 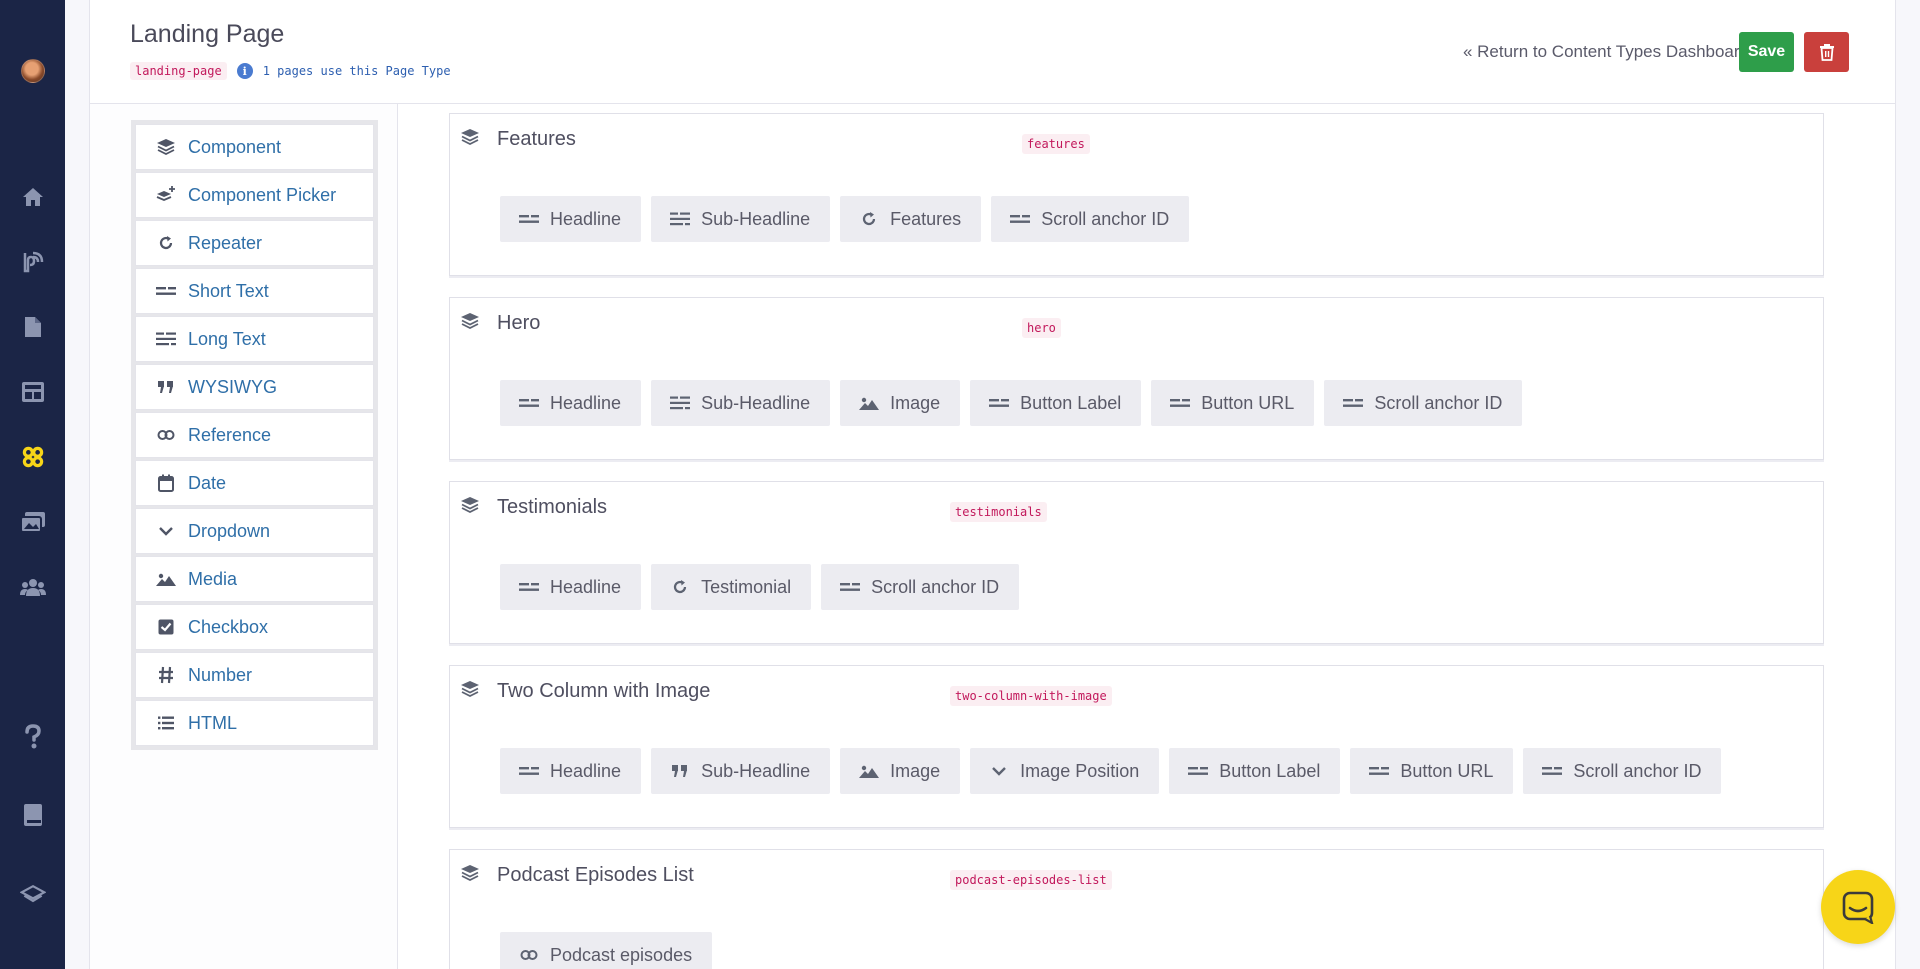 I want to click on repeat-icon, so click(x=680, y=587).